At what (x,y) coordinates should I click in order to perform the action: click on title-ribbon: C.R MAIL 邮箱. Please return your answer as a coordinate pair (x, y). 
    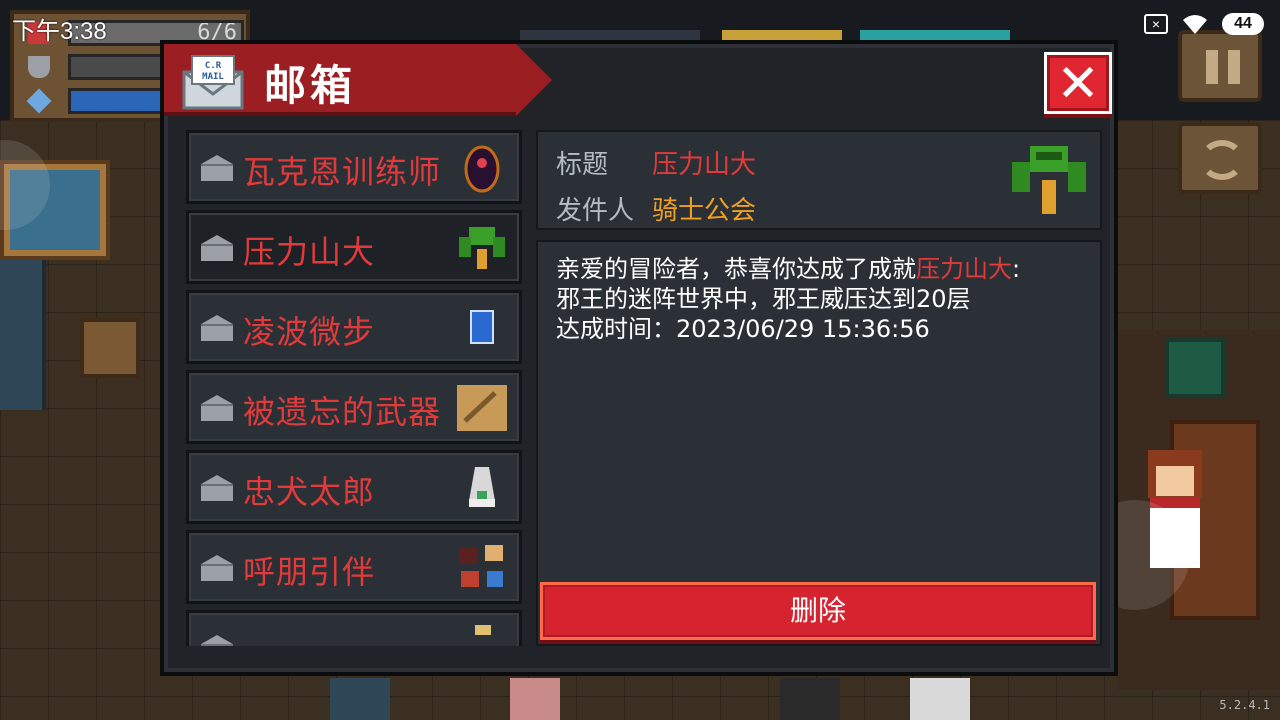
    Looking at the image, I should click on (358, 80).